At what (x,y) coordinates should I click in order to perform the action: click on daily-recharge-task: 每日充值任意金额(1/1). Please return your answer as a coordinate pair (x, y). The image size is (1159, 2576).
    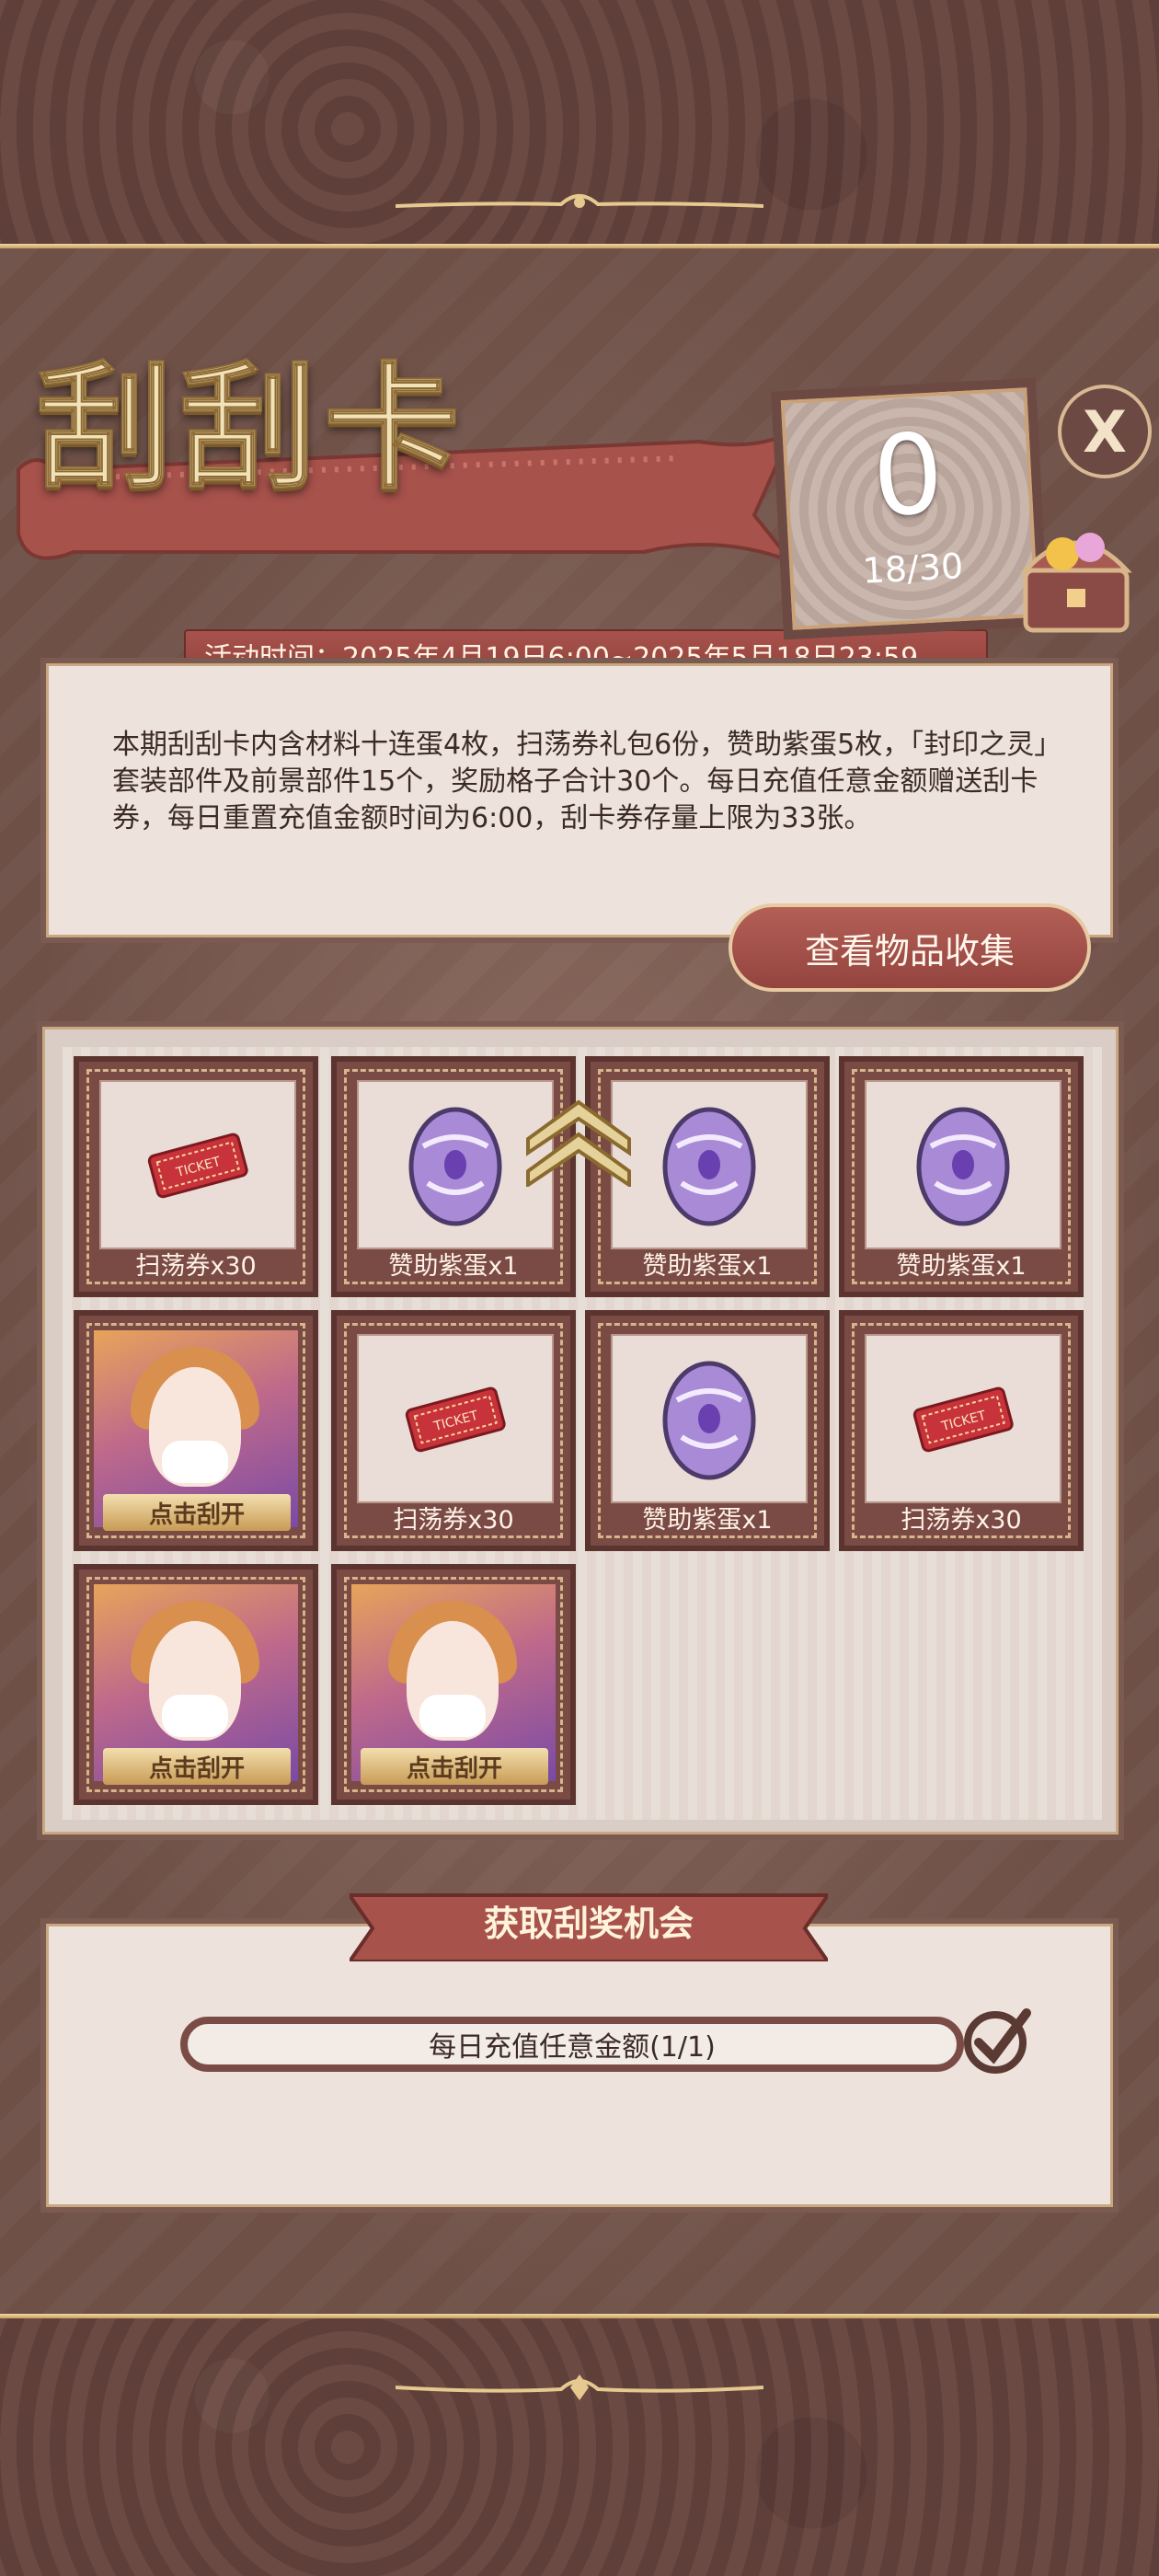
    Looking at the image, I should click on (572, 2044).